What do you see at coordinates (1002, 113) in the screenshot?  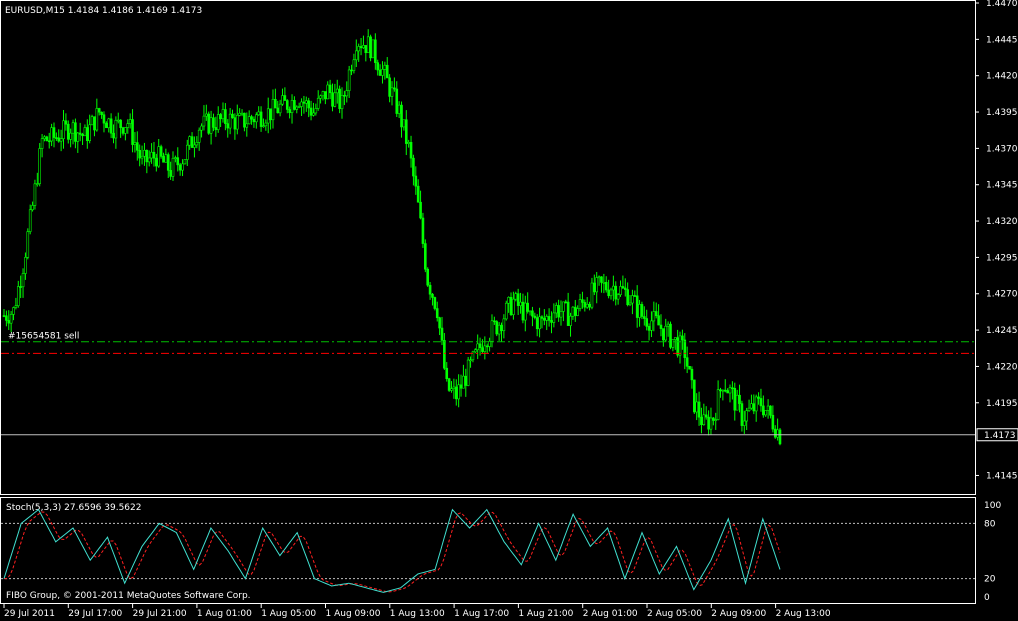 I see `price-tick-label: 1.4395` at bounding box center [1002, 113].